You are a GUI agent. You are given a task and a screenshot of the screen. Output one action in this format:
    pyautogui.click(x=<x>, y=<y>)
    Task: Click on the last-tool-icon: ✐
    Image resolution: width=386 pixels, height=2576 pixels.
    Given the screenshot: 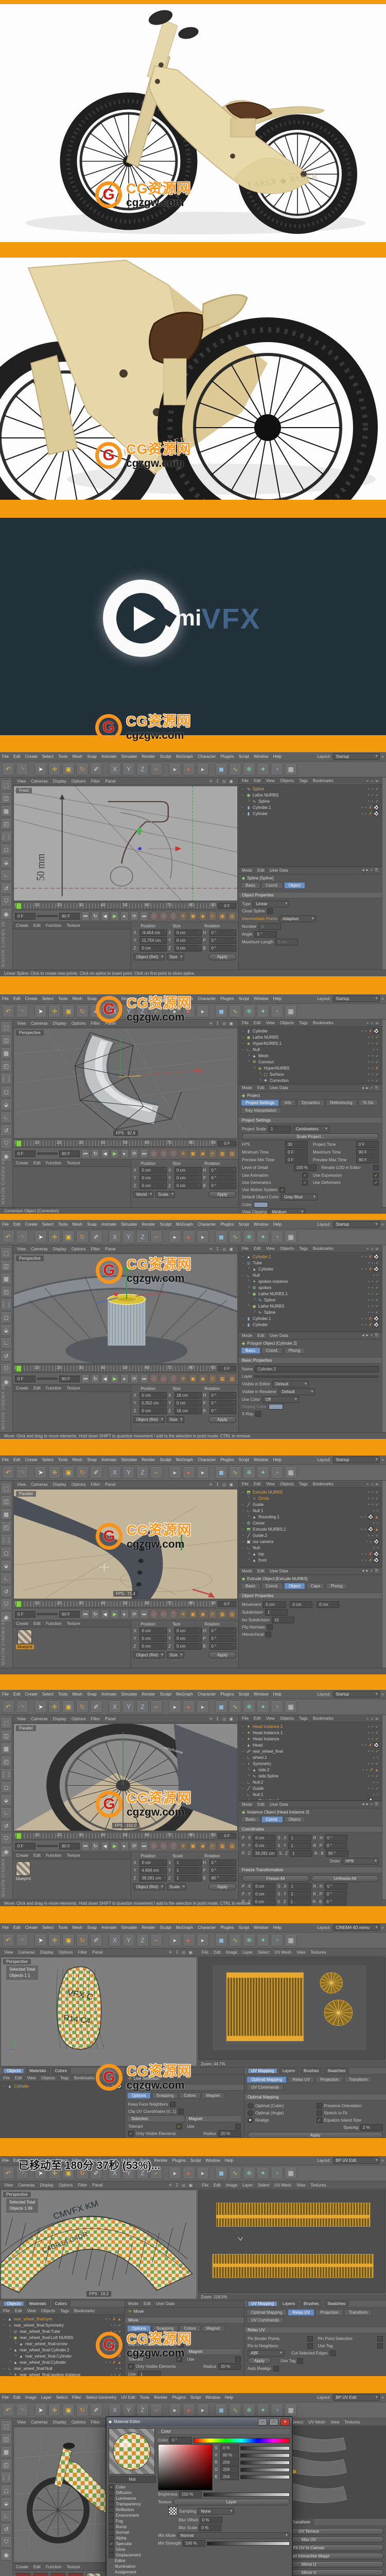 What is the action you would take?
    pyautogui.click(x=96, y=1472)
    